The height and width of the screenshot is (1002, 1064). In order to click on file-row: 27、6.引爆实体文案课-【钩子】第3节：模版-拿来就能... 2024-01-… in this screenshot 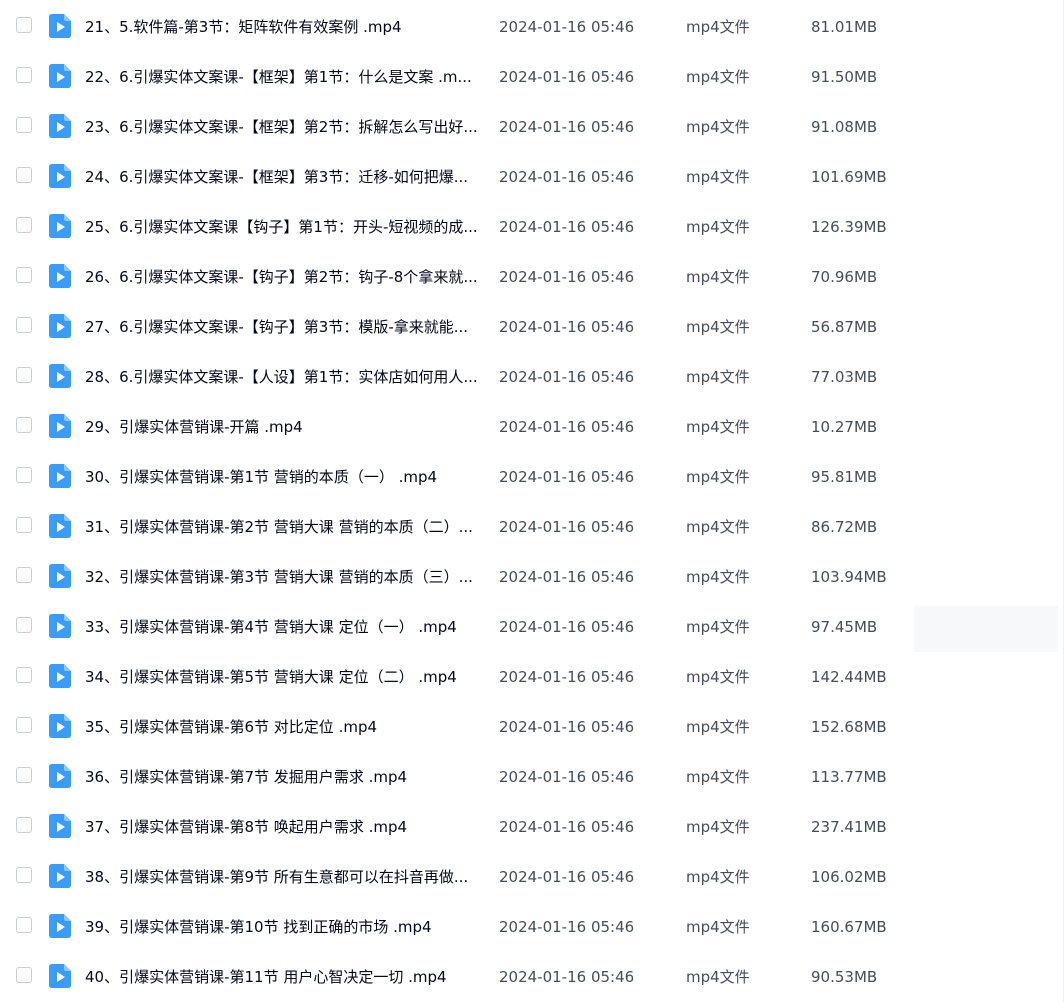, I will do `click(531, 327)`.